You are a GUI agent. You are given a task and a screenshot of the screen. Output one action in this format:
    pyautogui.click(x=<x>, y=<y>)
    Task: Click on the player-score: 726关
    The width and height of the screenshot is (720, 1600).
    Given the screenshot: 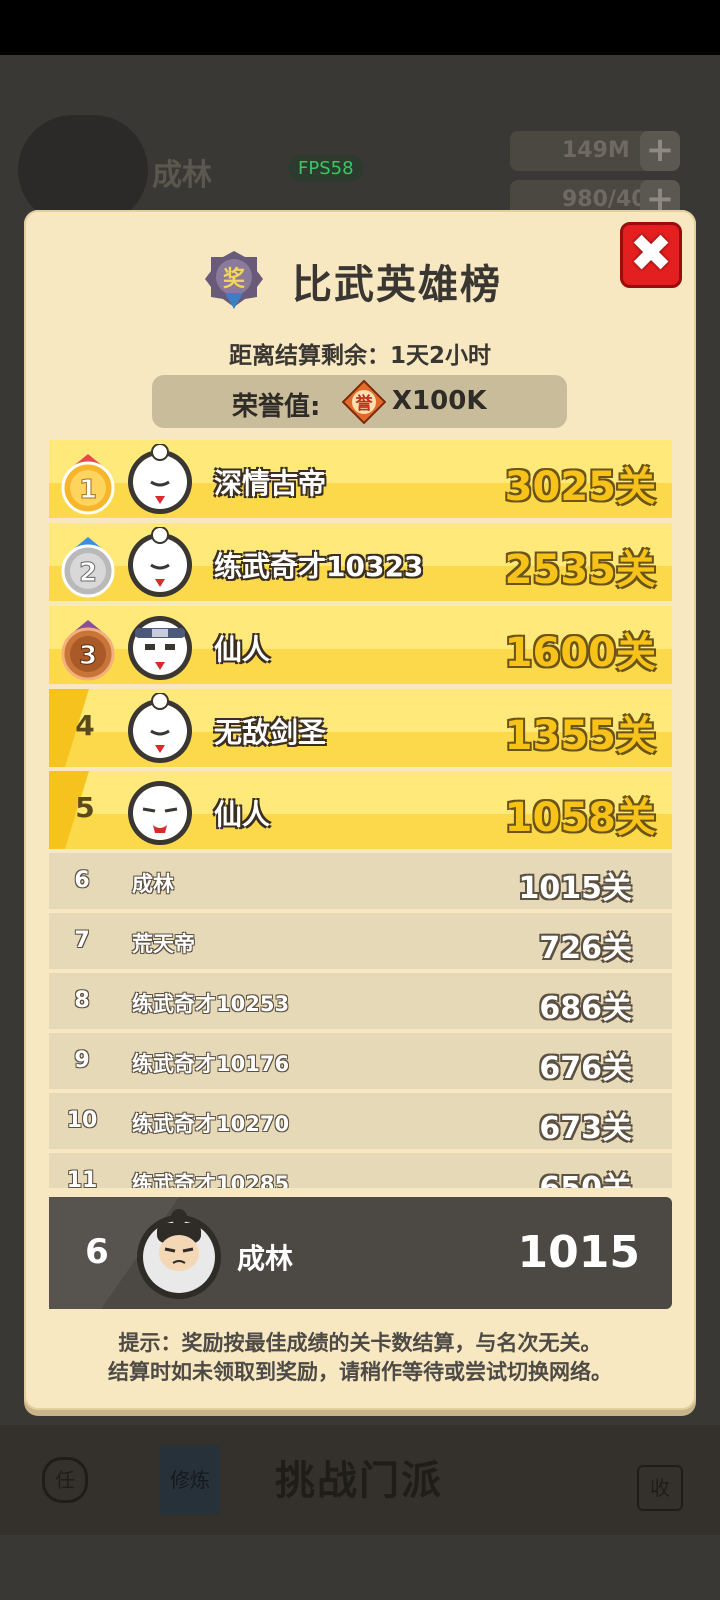 What is the action you would take?
    pyautogui.click(x=585, y=948)
    